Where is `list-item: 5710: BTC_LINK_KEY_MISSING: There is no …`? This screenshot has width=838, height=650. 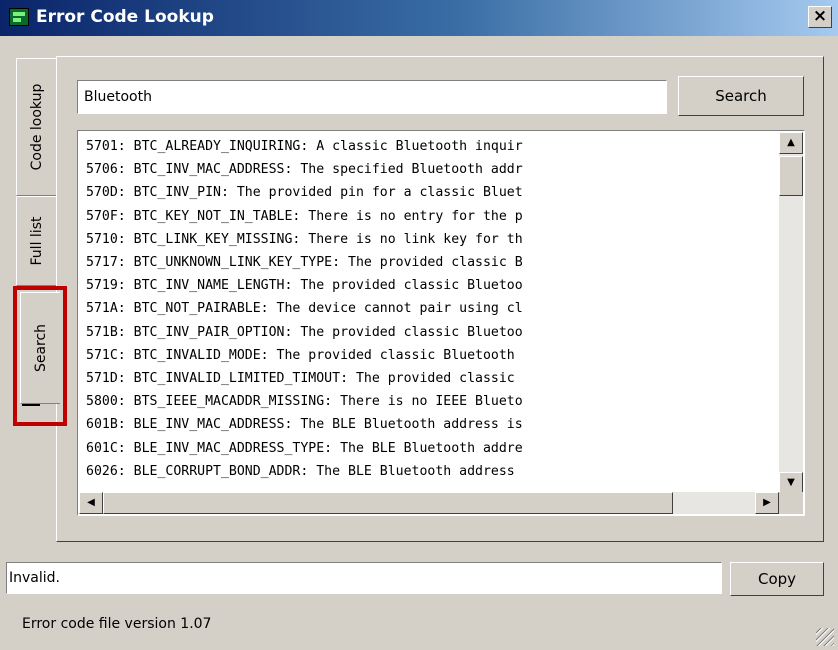 list-item: 5710: BTC_LINK_KEY_MISSING: There is no … is located at coordinates (431, 239).